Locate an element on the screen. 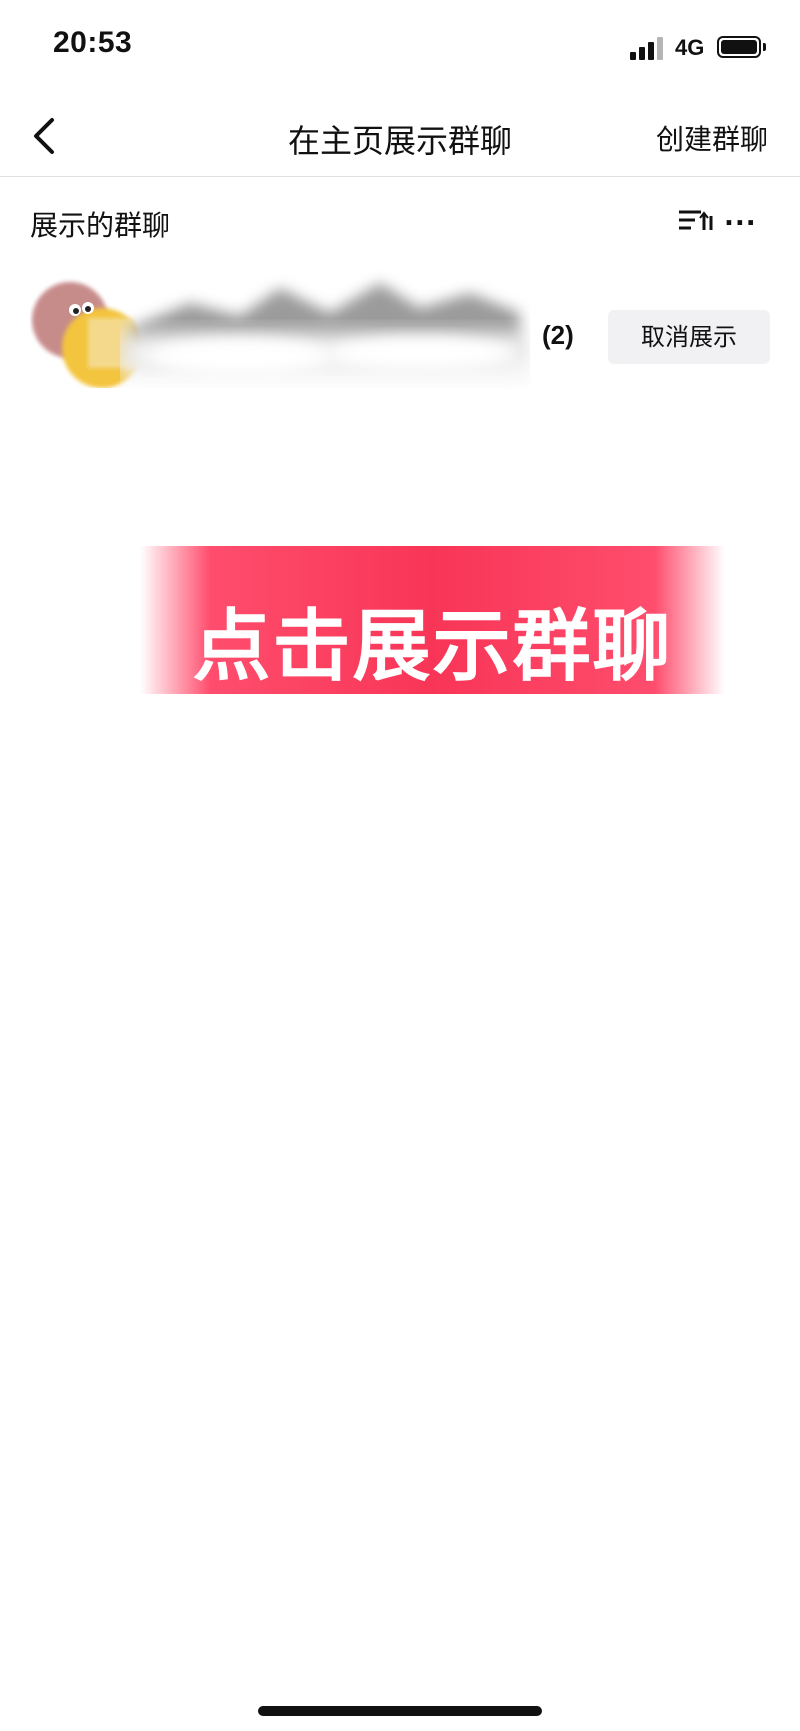 The width and height of the screenshot is (800, 1731). signal-strength-icon is located at coordinates (649, 47).